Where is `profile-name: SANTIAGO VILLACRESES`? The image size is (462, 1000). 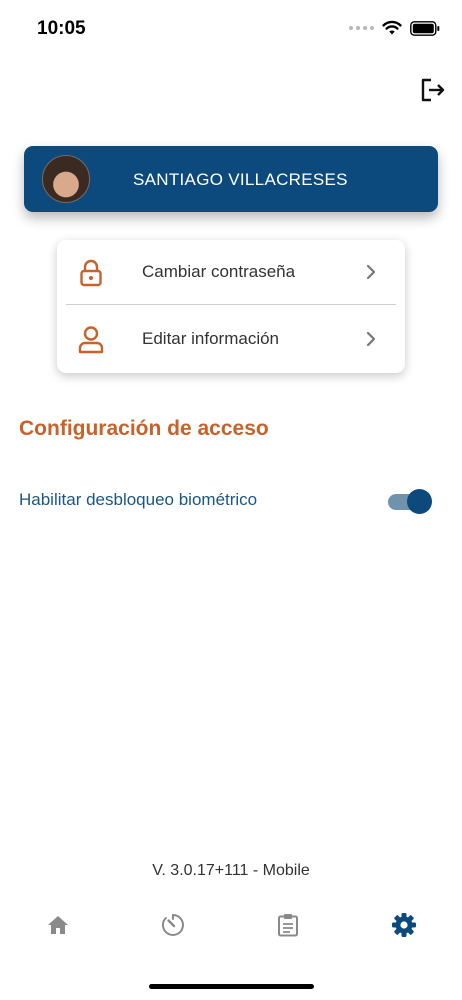
profile-name: SANTIAGO VILLACRESES is located at coordinates (240, 179).